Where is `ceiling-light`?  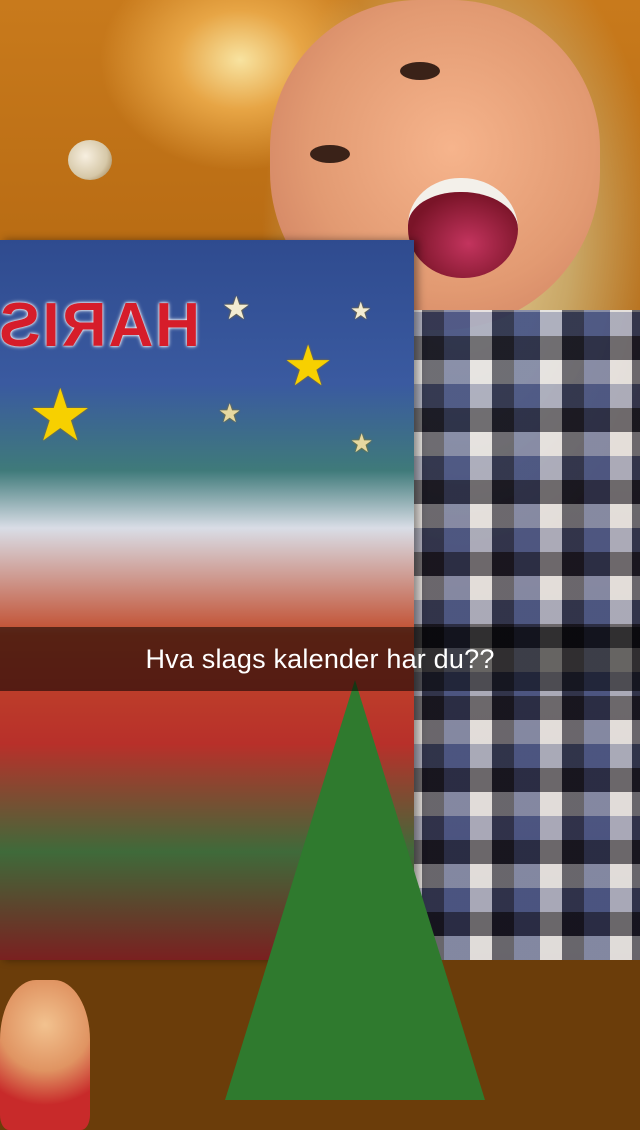 ceiling-light is located at coordinates (90, 160).